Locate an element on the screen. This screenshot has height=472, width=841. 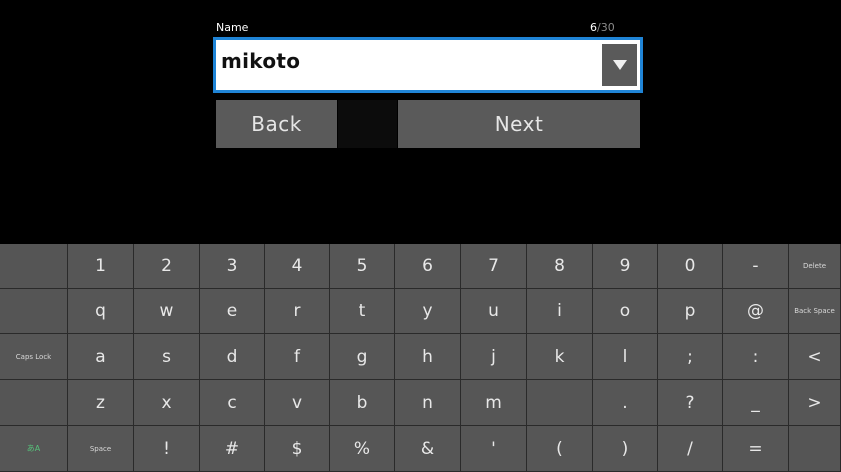
key-n: n is located at coordinates (428, 403).